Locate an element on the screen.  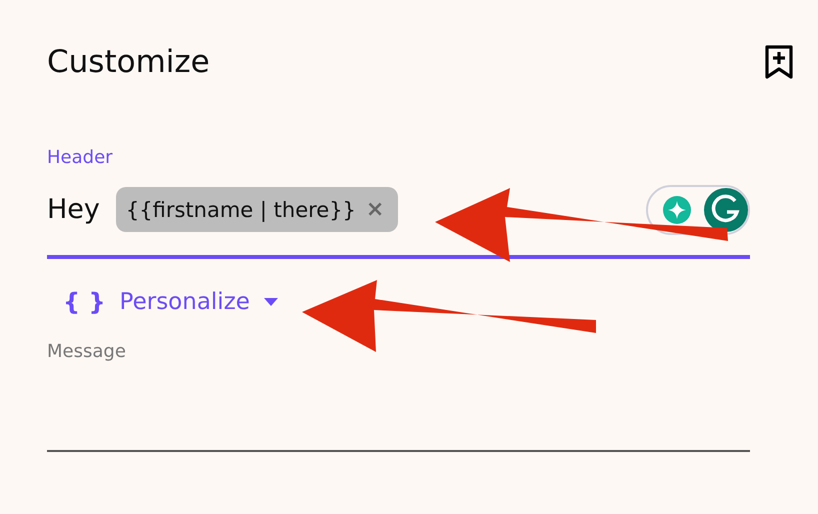
remove-token-button: × is located at coordinates (375, 209).